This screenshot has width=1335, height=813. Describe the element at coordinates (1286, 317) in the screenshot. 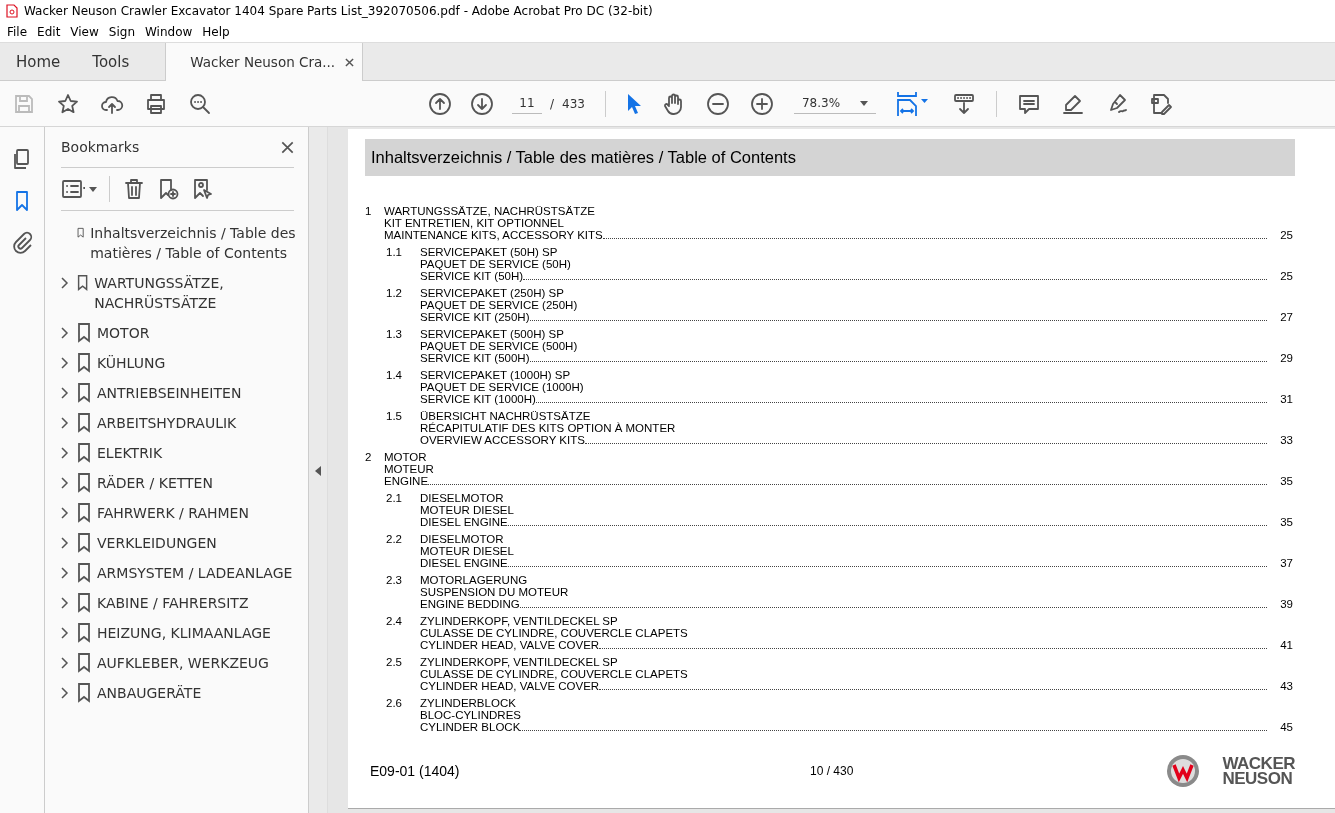

I see `toc-page-number: 27` at that location.